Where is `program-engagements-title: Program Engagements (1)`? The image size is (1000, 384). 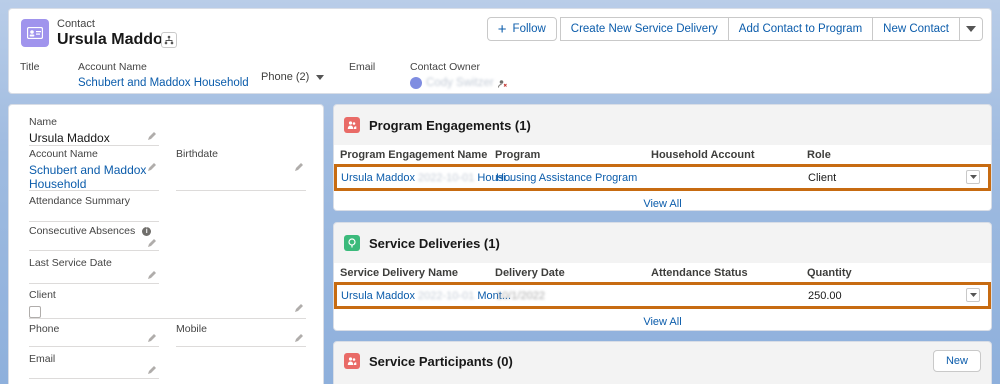
program-engagements-title: Program Engagements (1) is located at coordinates (450, 125).